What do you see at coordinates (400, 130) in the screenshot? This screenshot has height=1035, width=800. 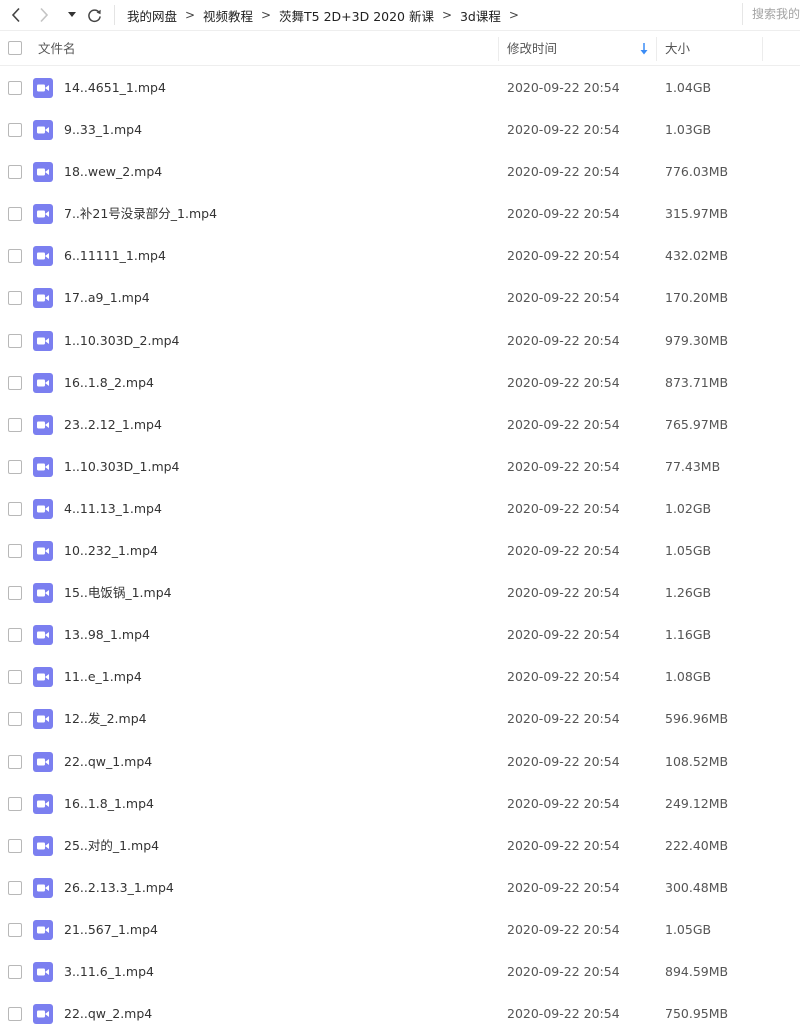 I see `file-row: 9..33_1.mp4 2020-09-22 20:54 1.03GB` at bounding box center [400, 130].